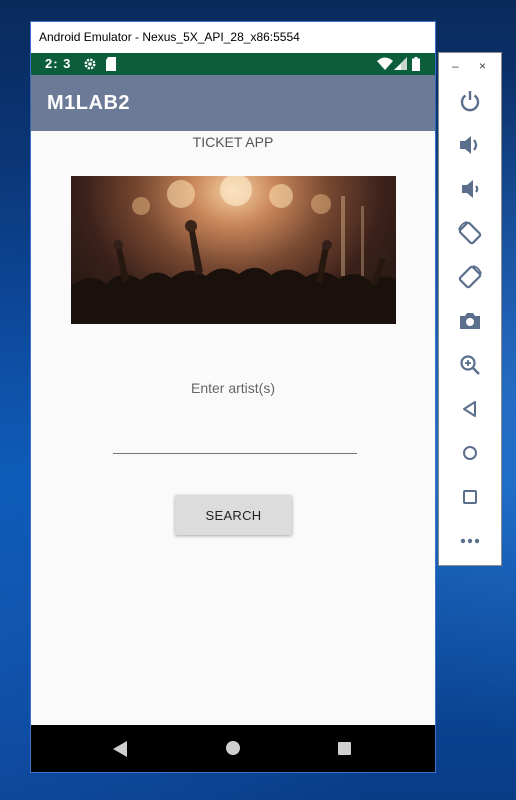  What do you see at coordinates (233, 250) in the screenshot?
I see `concert-image` at bounding box center [233, 250].